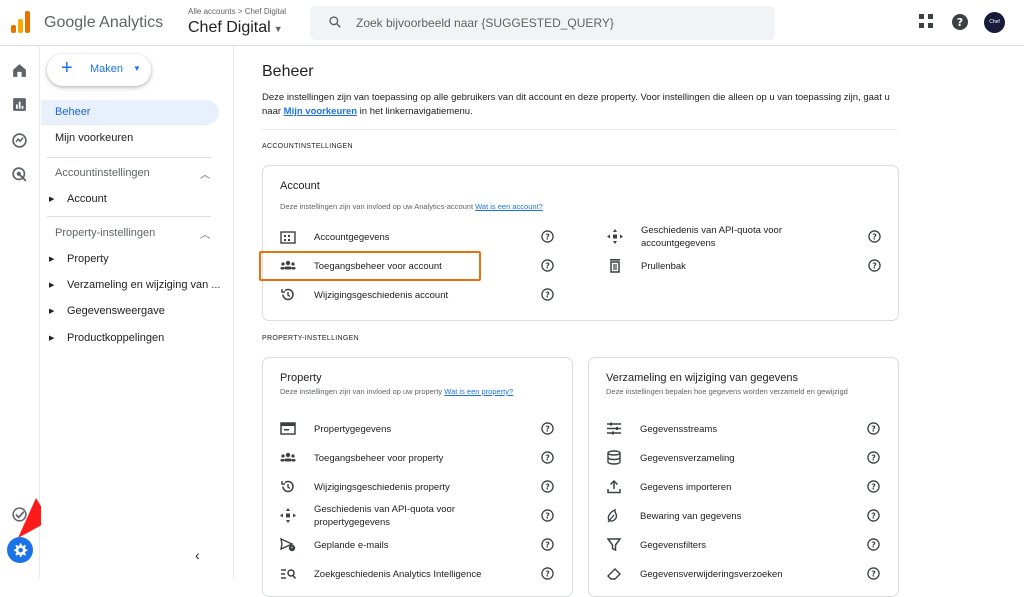 This screenshot has width=1024, height=597. What do you see at coordinates (288, 237) in the screenshot?
I see `building-icon` at bounding box center [288, 237].